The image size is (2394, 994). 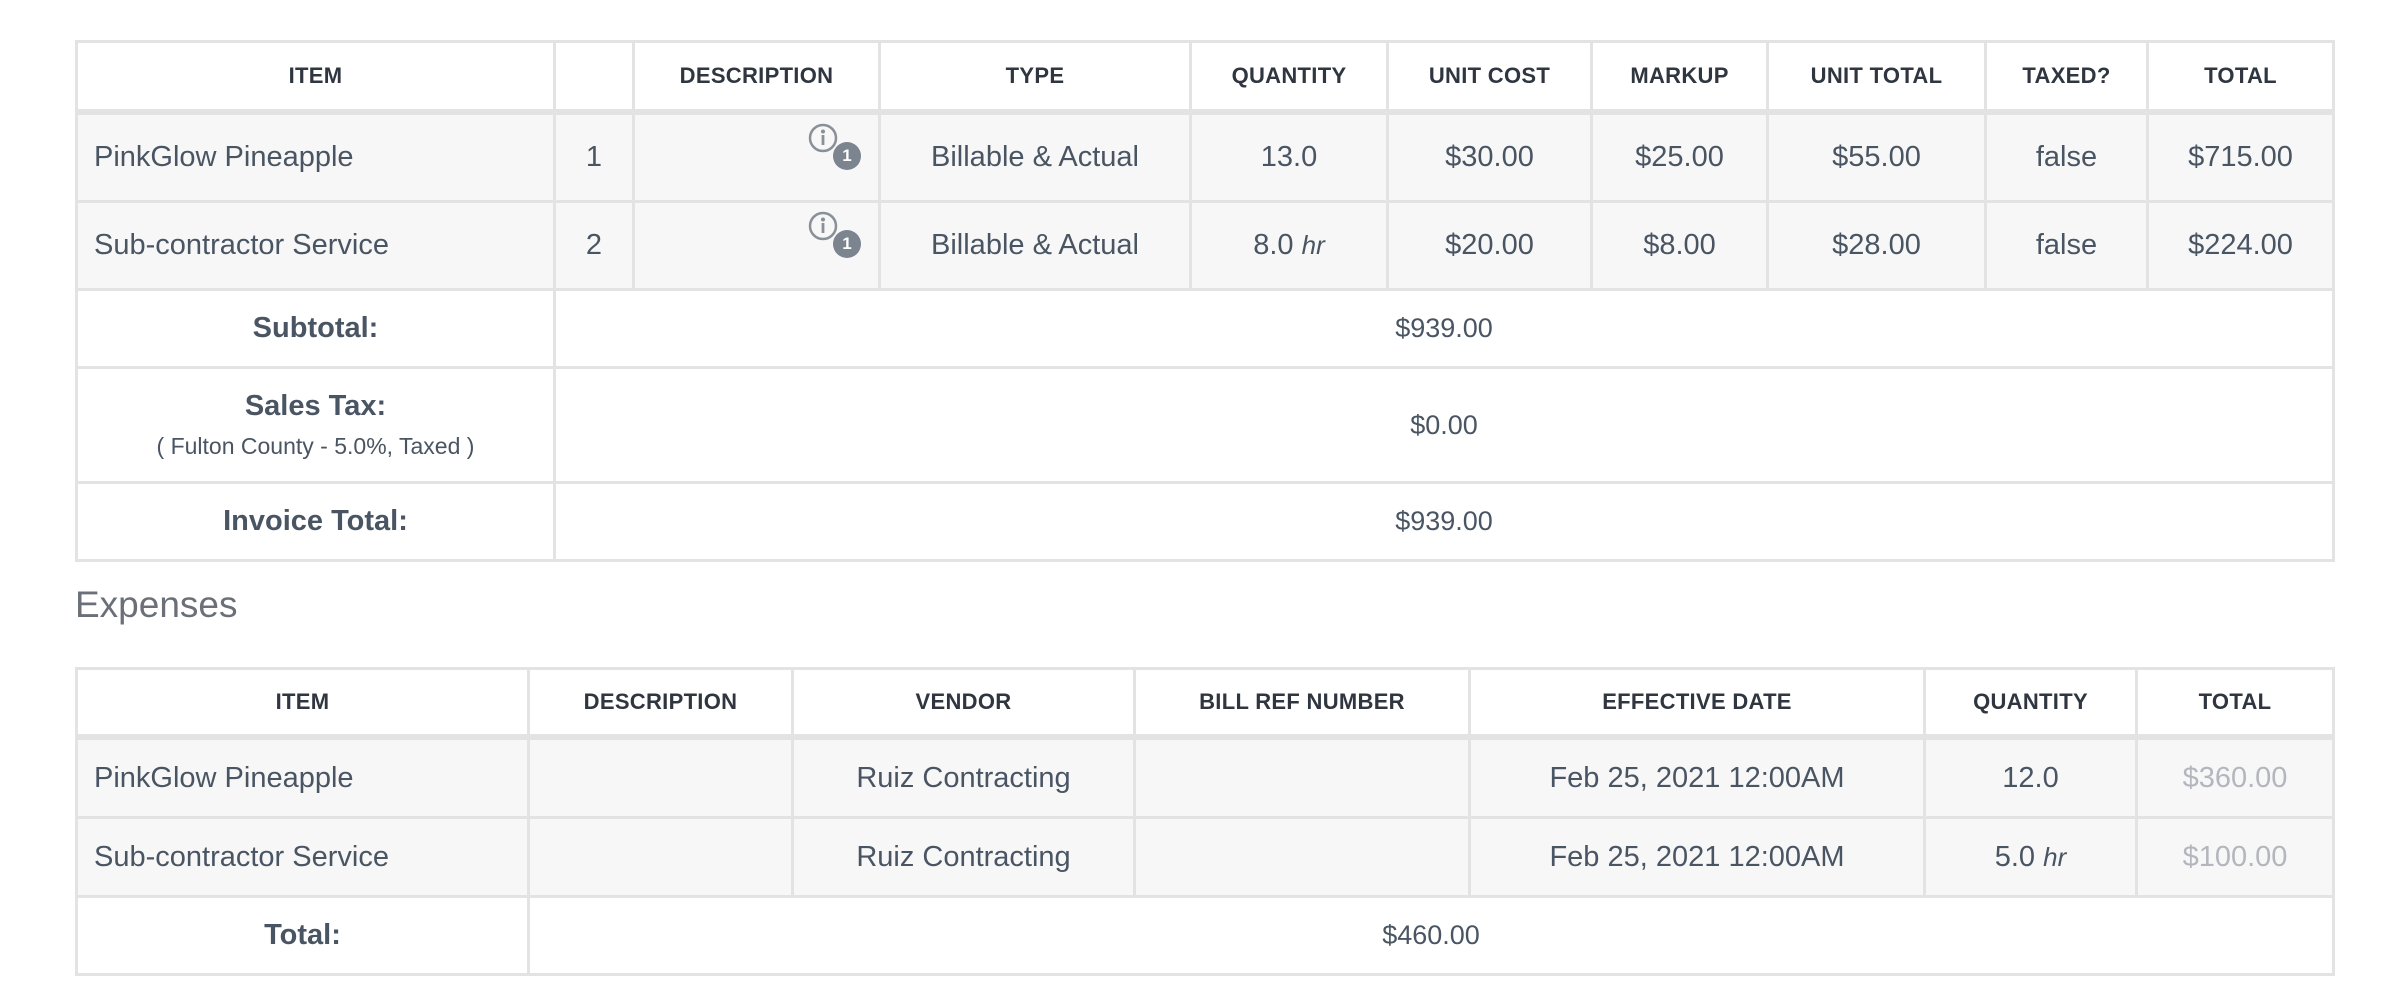 What do you see at coordinates (1697, 703) in the screenshot?
I see `header-effective-date: EFFECTIVE DATE` at bounding box center [1697, 703].